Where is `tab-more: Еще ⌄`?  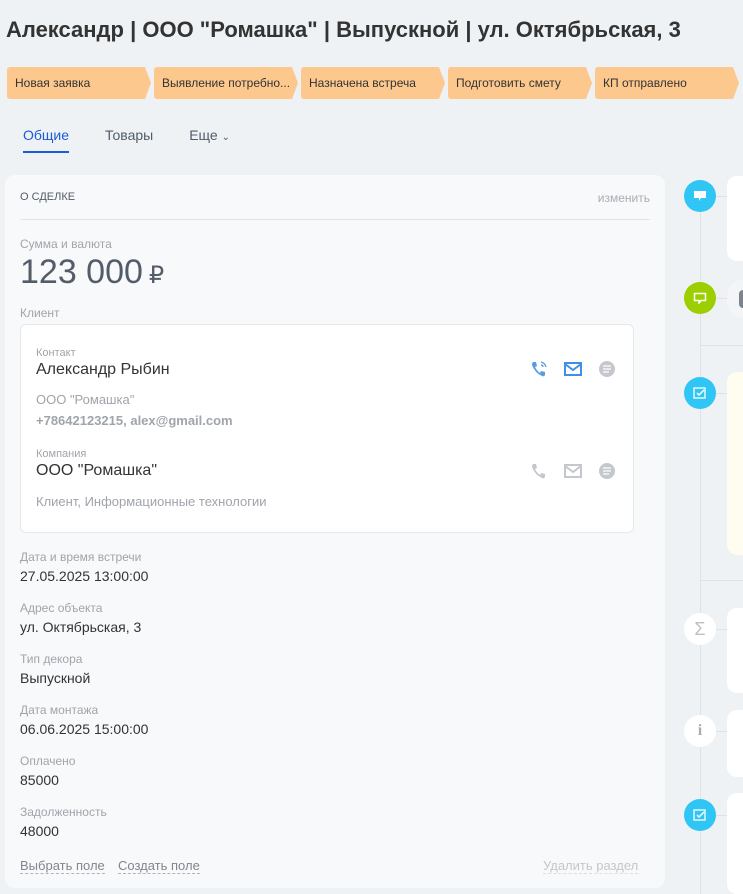 tab-more: Еще ⌄ is located at coordinates (209, 140).